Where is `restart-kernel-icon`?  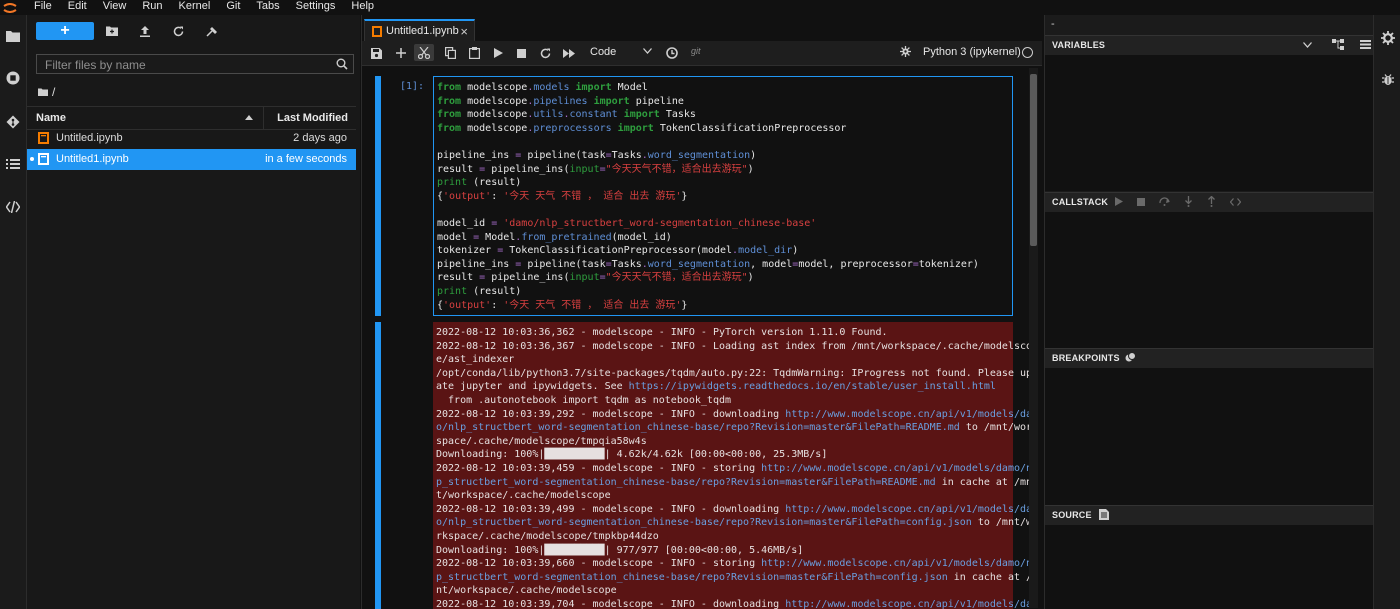 restart-kernel-icon is located at coordinates (545, 53).